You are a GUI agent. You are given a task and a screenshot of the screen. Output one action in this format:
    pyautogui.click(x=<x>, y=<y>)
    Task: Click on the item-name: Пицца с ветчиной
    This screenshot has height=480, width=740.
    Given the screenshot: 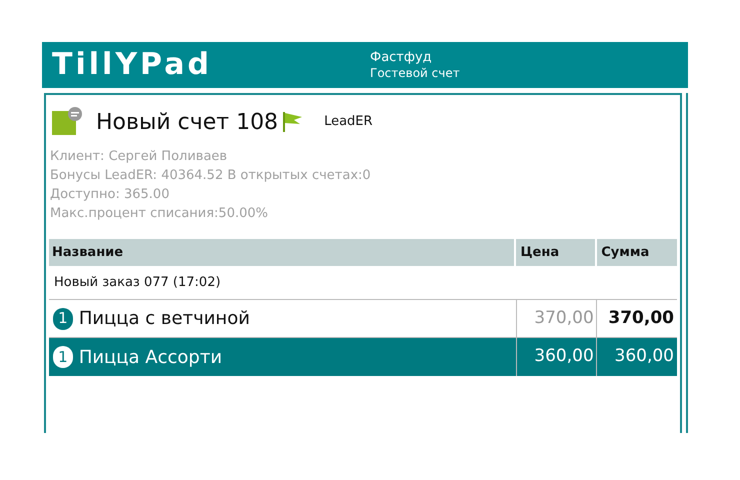 What is the action you would take?
    pyautogui.click(x=164, y=319)
    